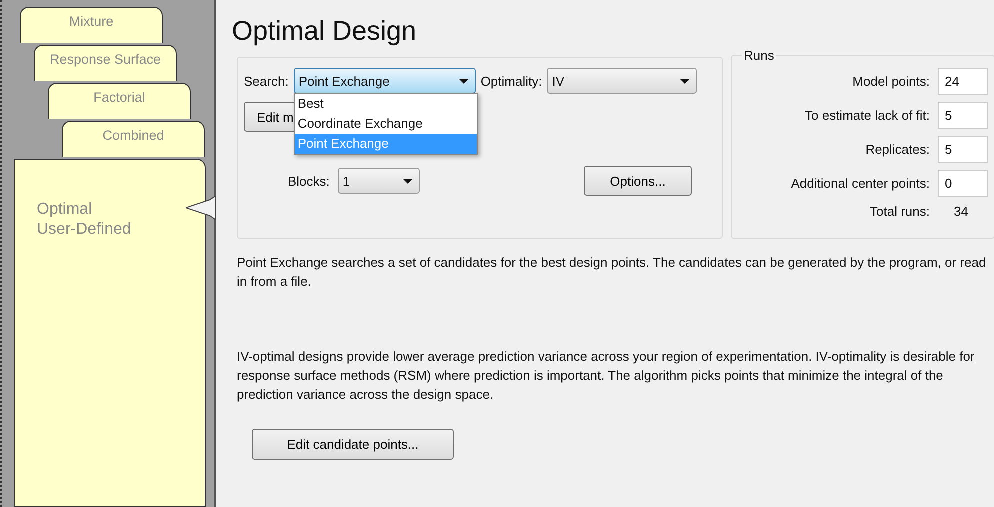  I want to click on search-dropdown: Point Exchange, so click(385, 81).